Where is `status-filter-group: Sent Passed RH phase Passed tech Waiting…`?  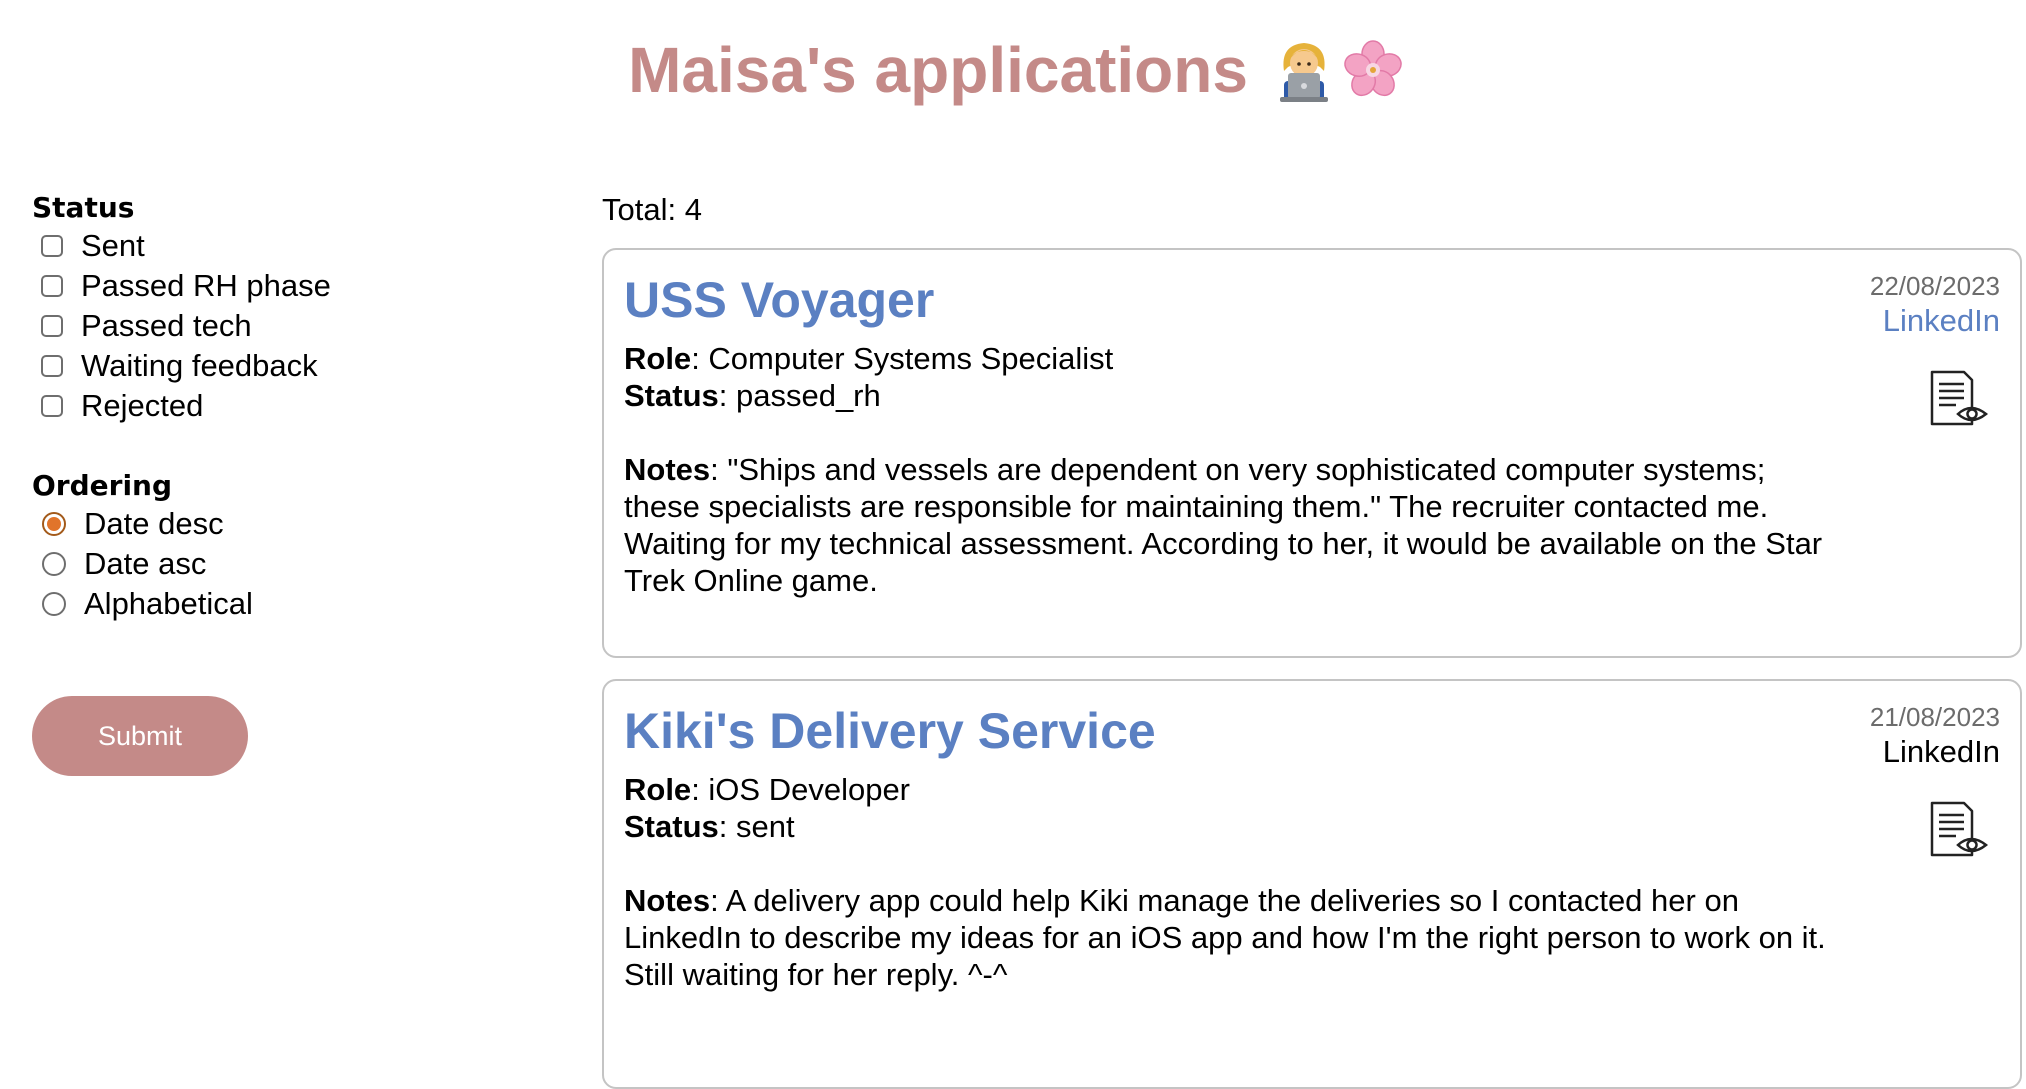 status-filter-group: Sent Passed RH phase Passed tech Waiting… is located at coordinates (242, 326).